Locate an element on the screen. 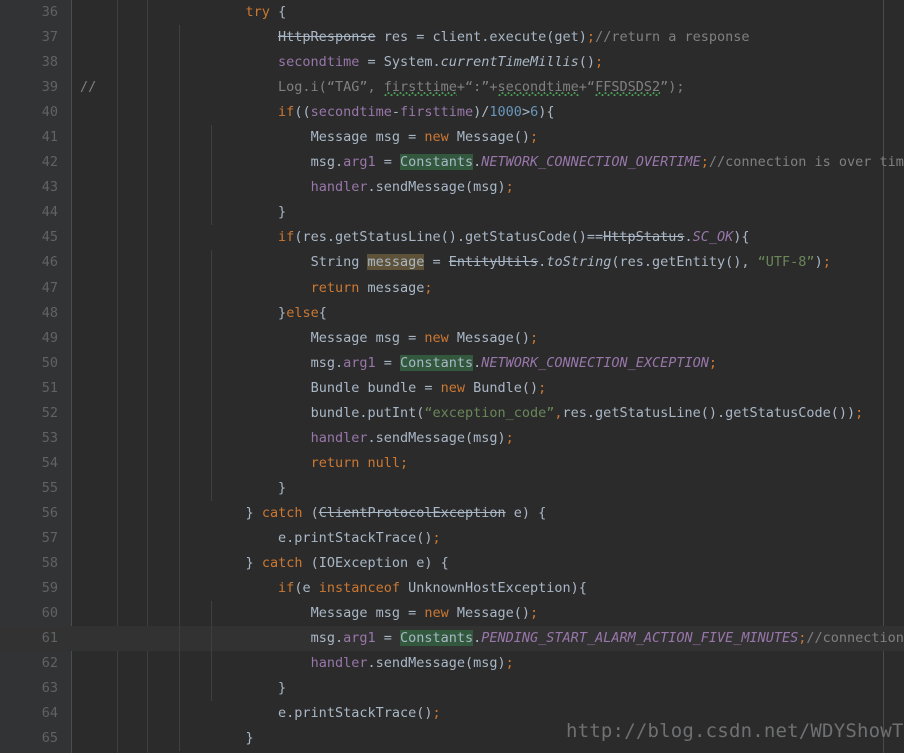 The image size is (904, 753). code-line: 54 return null; is located at coordinates (452, 463).